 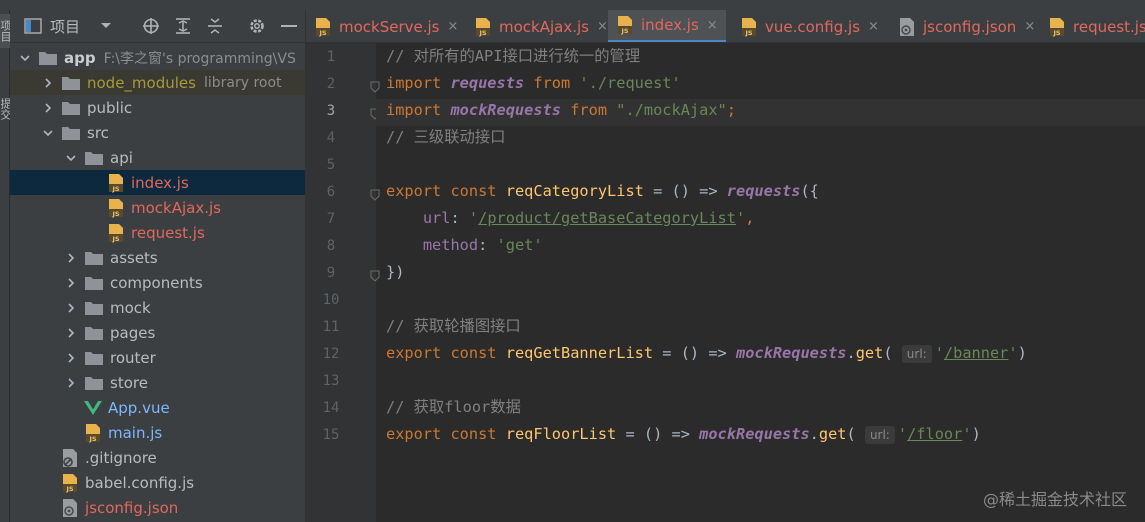 What do you see at coordinates (445, 137) in the screenshot?
I see `code-line: // 三级联动接口` at bounding box center [445, 137].